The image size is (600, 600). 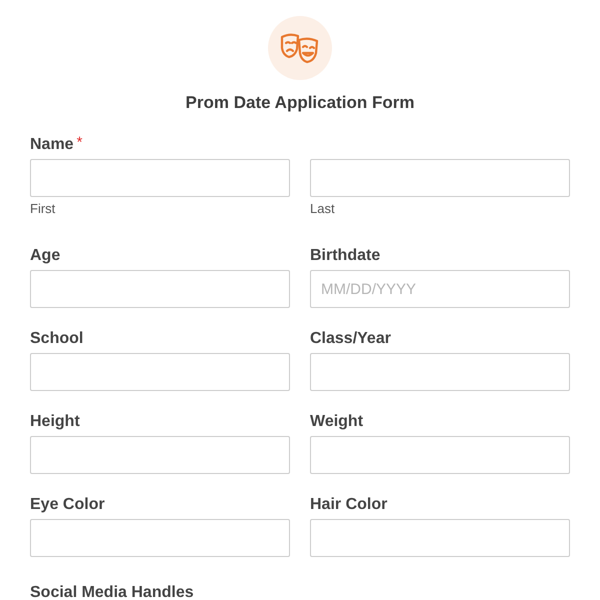 I want to click on field-label: Birthdate, so click(x=345, y=256).